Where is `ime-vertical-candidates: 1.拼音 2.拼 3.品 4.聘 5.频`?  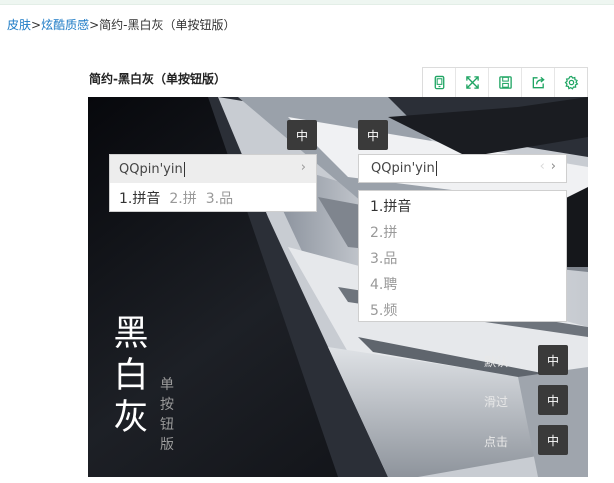 ime-vertical-candidates: 1.拼音 2.拼 3.品 4.聘 5.频 is located at coordinates (462, 256).